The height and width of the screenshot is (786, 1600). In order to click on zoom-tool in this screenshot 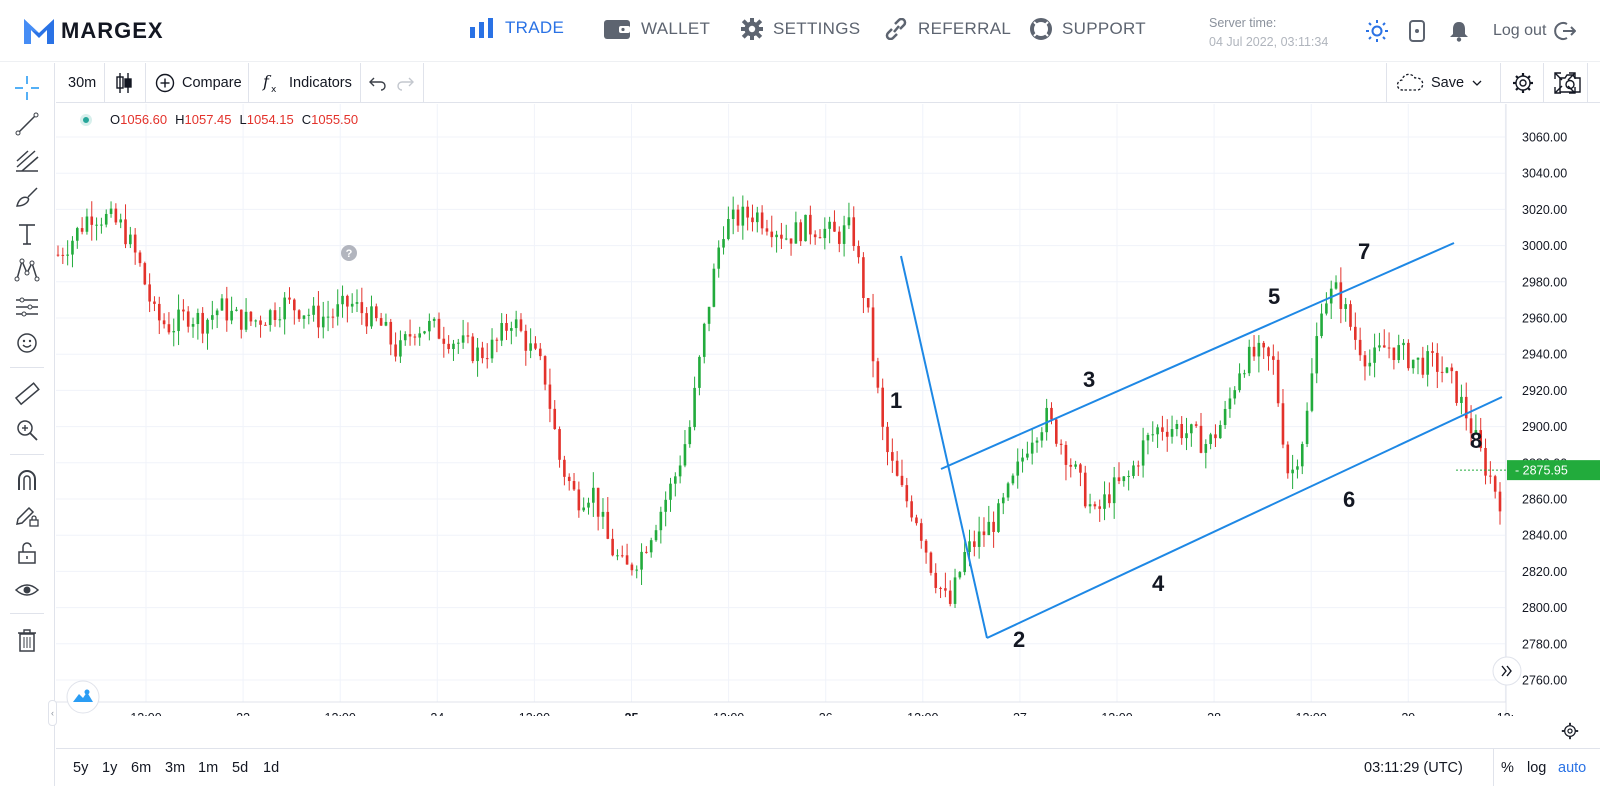, I will do `click(27, 430)`.